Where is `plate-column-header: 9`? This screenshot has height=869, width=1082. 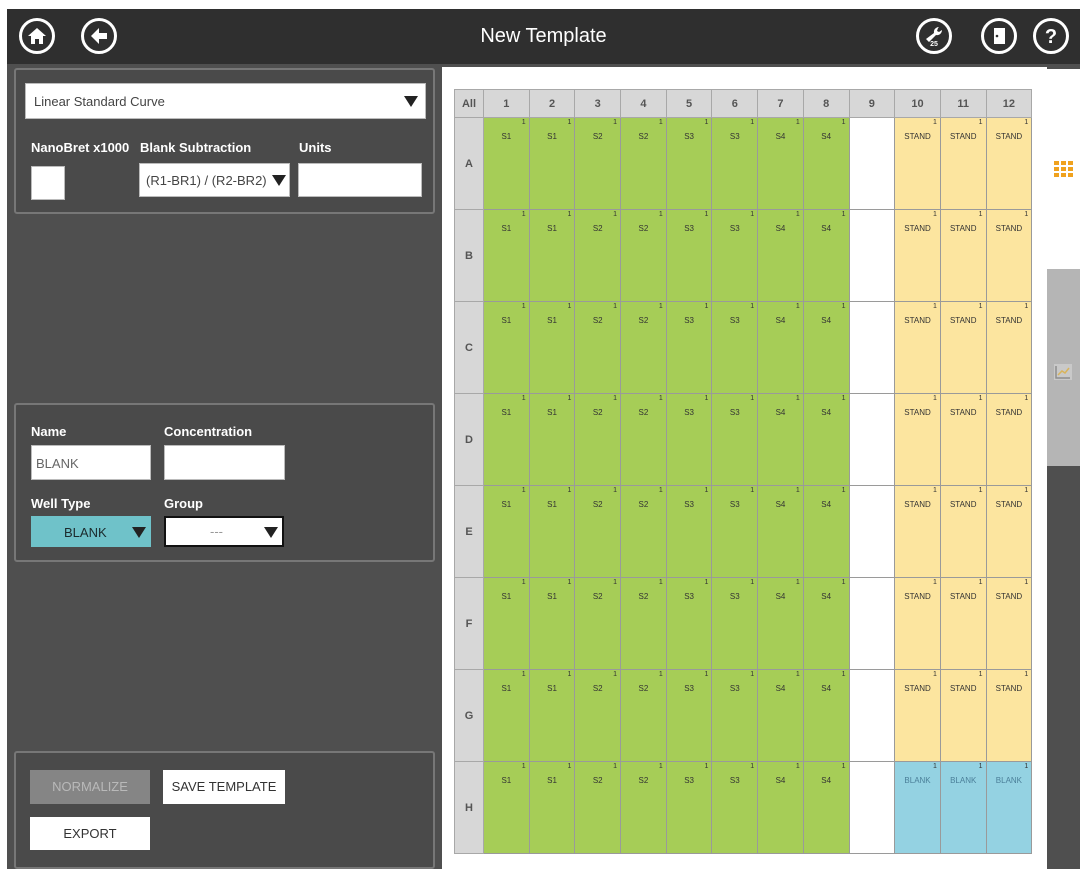 plate-column-header: 9 is located at coordinates (872, 103).